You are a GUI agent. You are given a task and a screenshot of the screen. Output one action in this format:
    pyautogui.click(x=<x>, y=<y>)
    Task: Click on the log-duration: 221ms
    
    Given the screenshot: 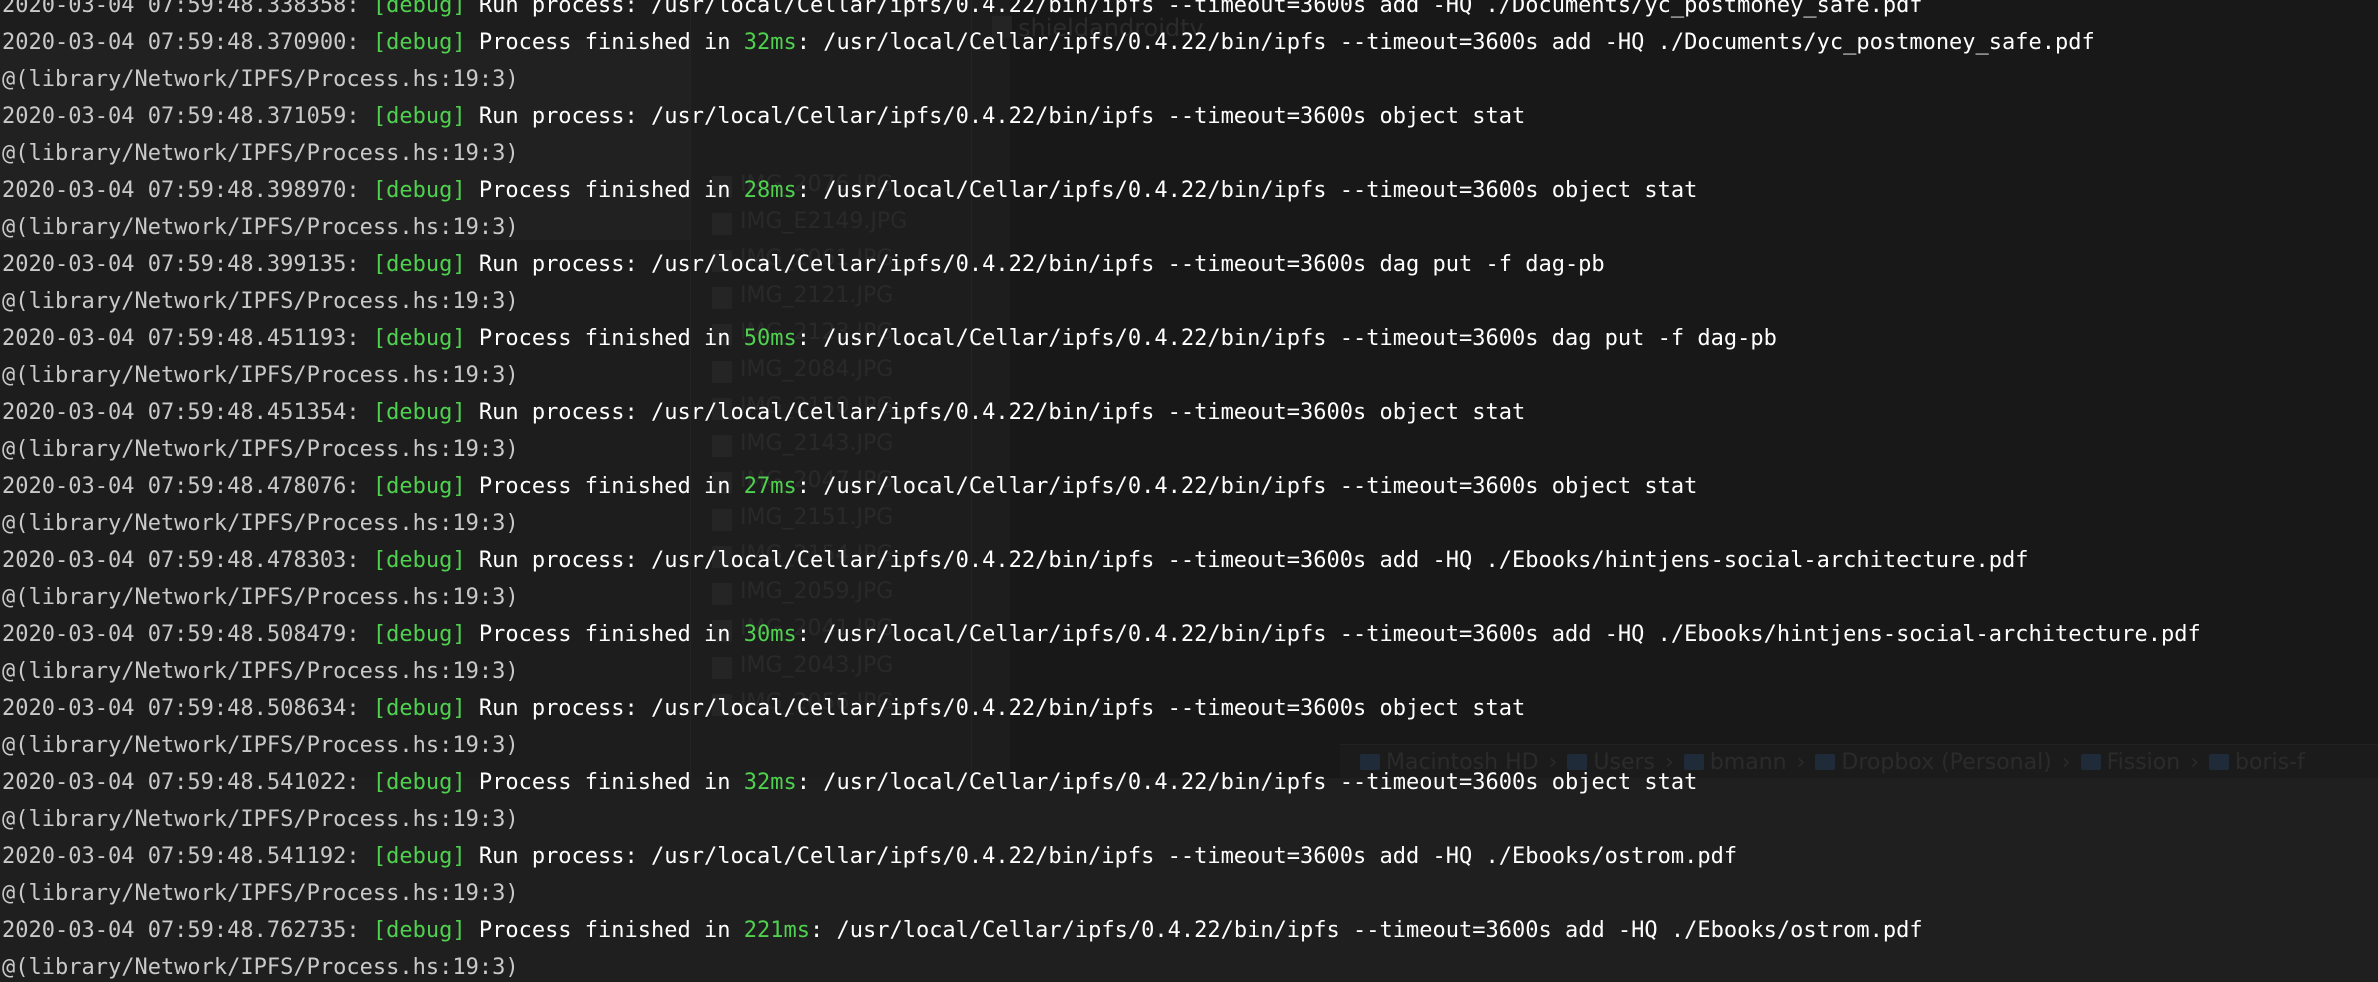 What is the action you would take?
    pyautogui.click(x=776, y=930)
    